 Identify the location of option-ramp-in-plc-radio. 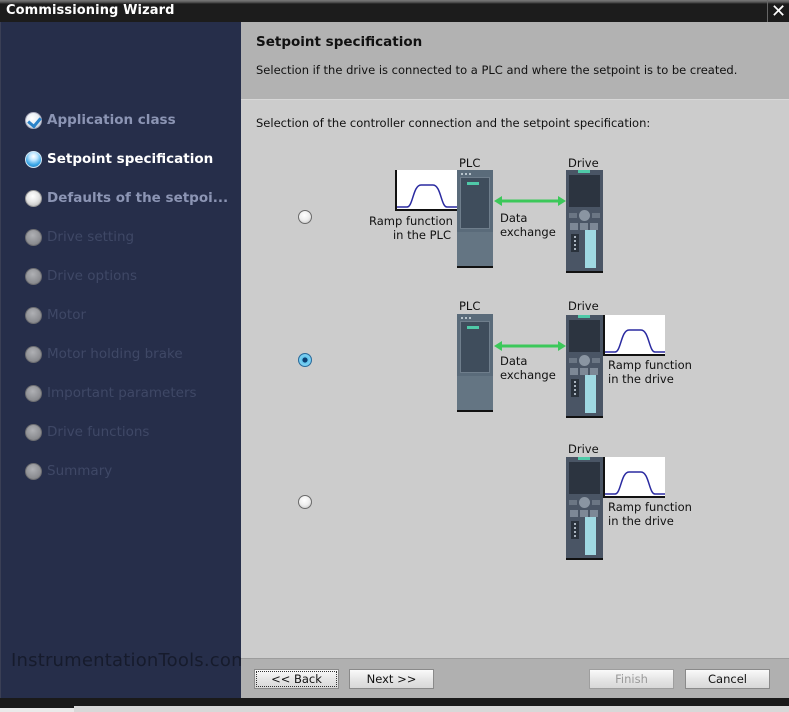
(305, 217).